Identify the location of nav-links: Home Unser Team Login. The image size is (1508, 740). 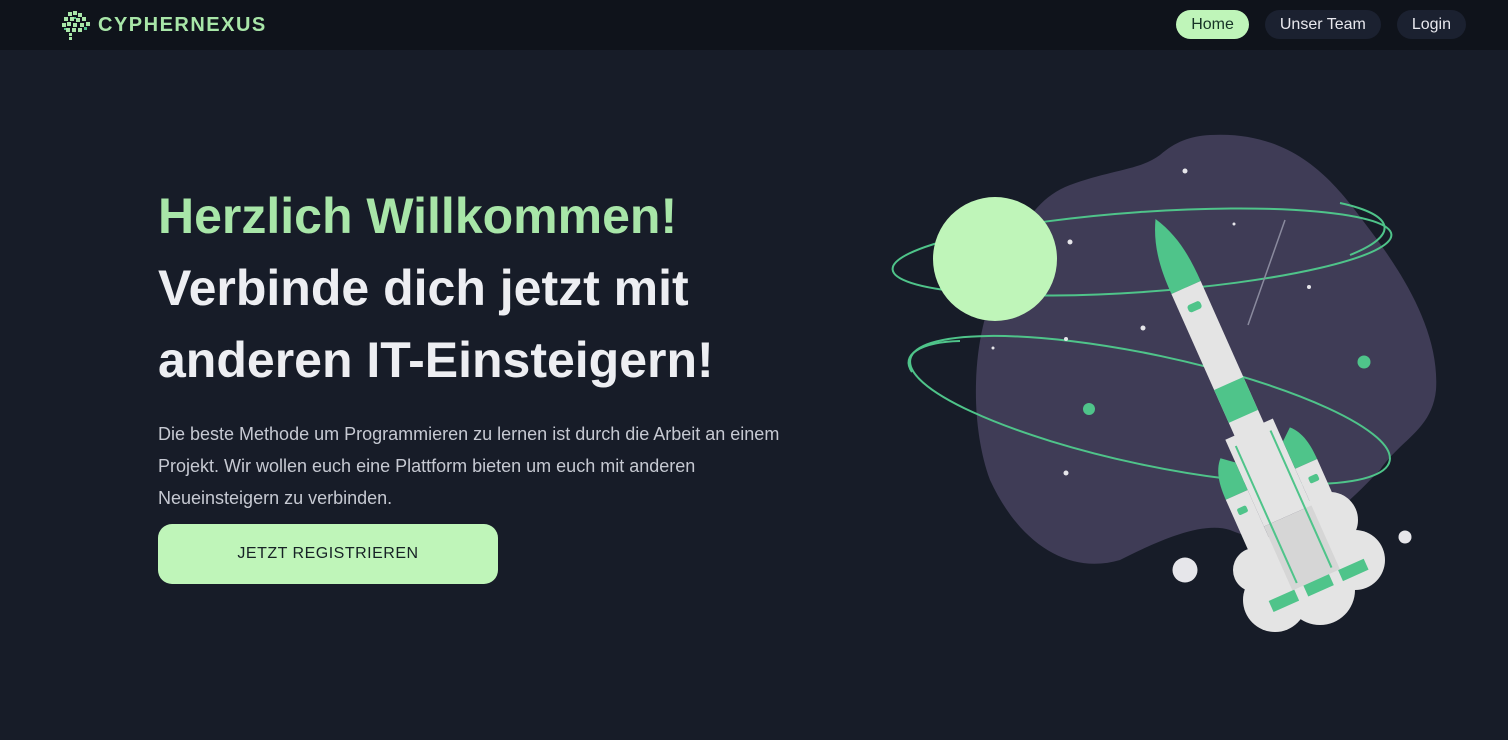
(1313, 24).